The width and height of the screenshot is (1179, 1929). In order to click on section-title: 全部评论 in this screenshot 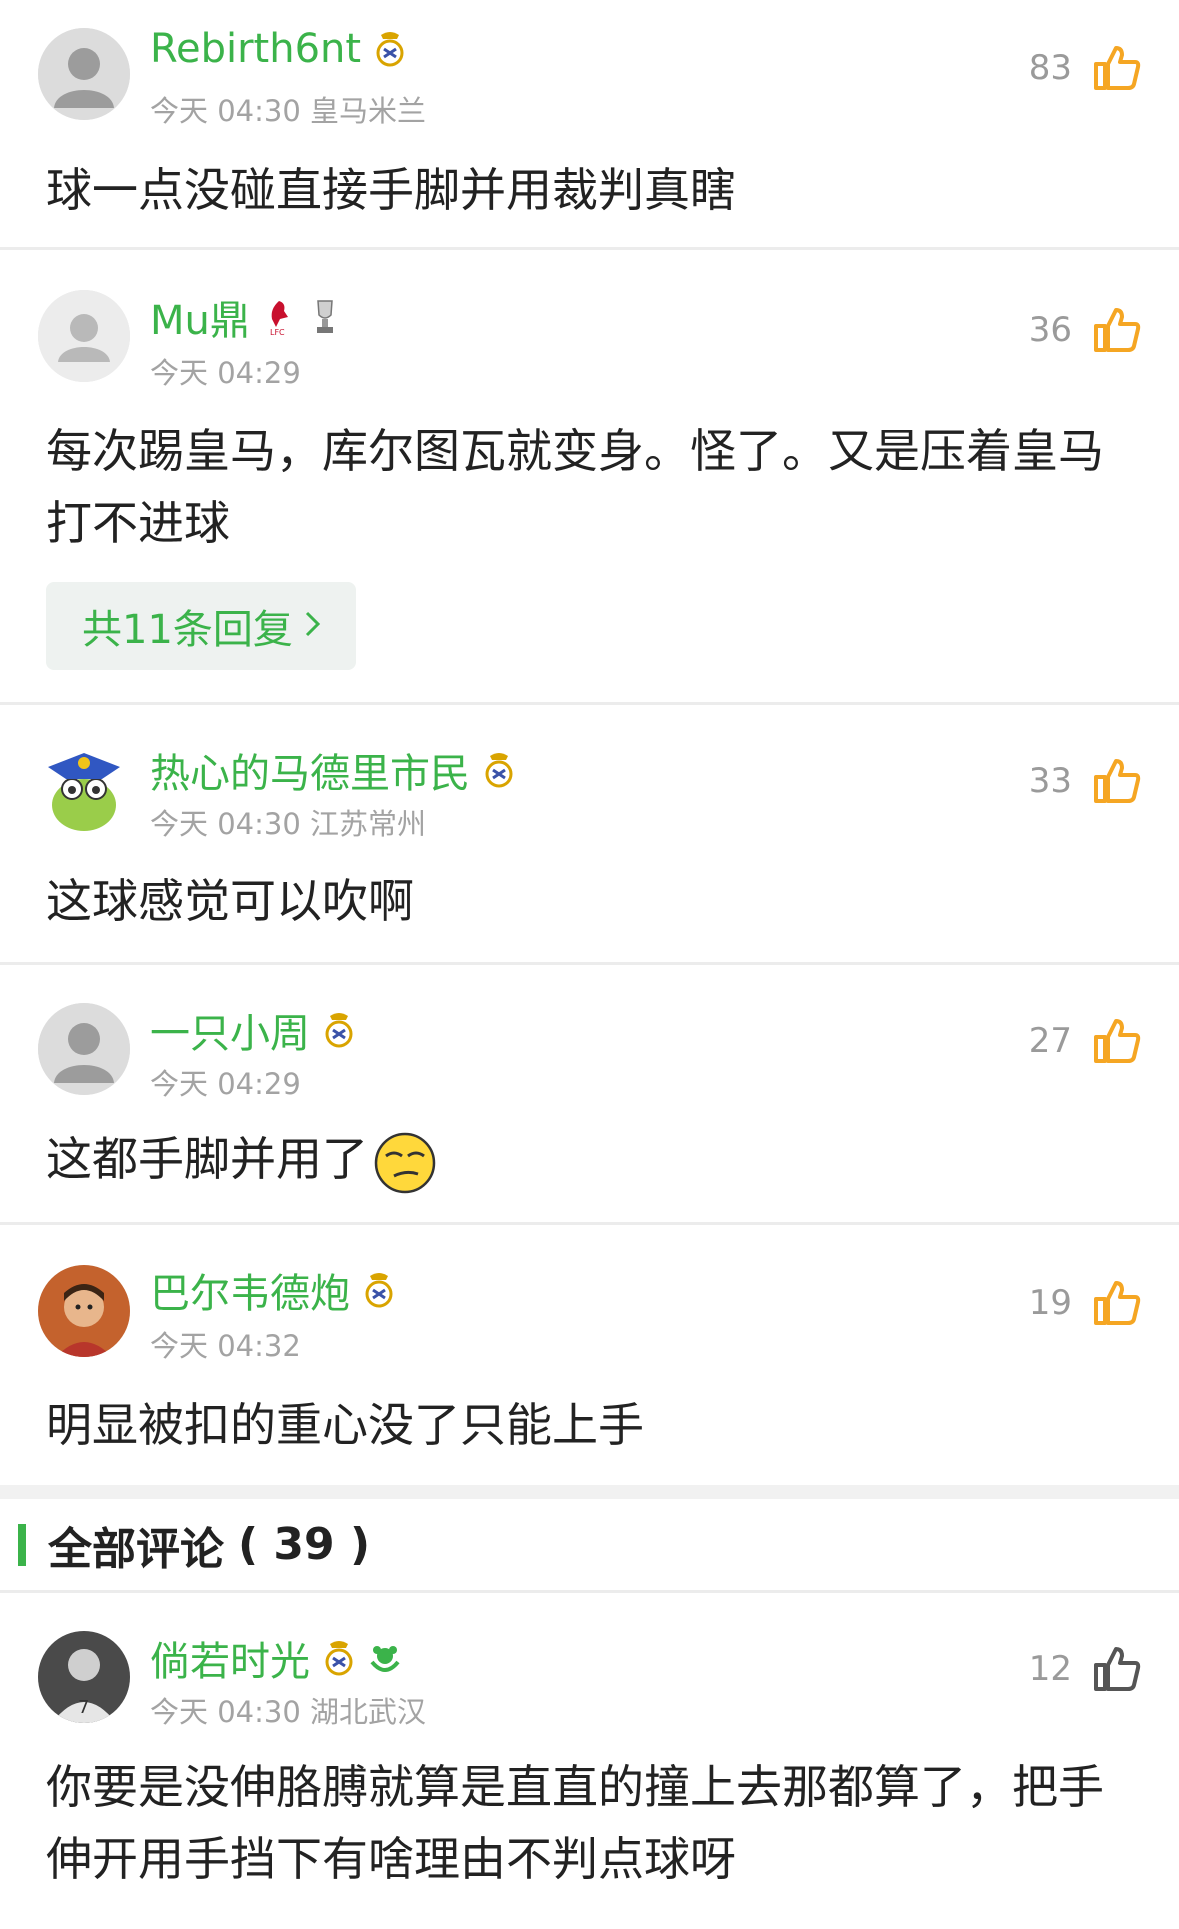, I will do `click(136, 1549)`.